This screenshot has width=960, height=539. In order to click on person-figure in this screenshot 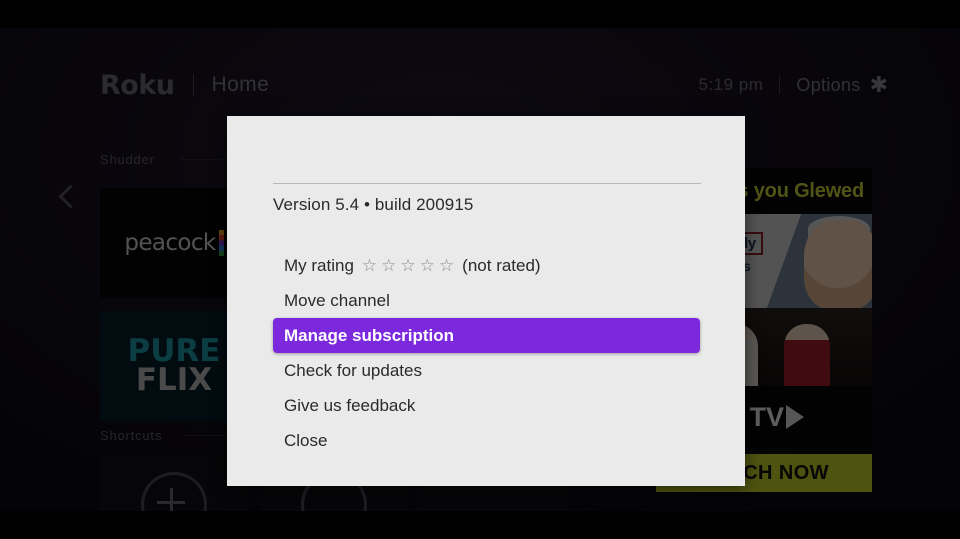, I will do `click(807, 355)`.